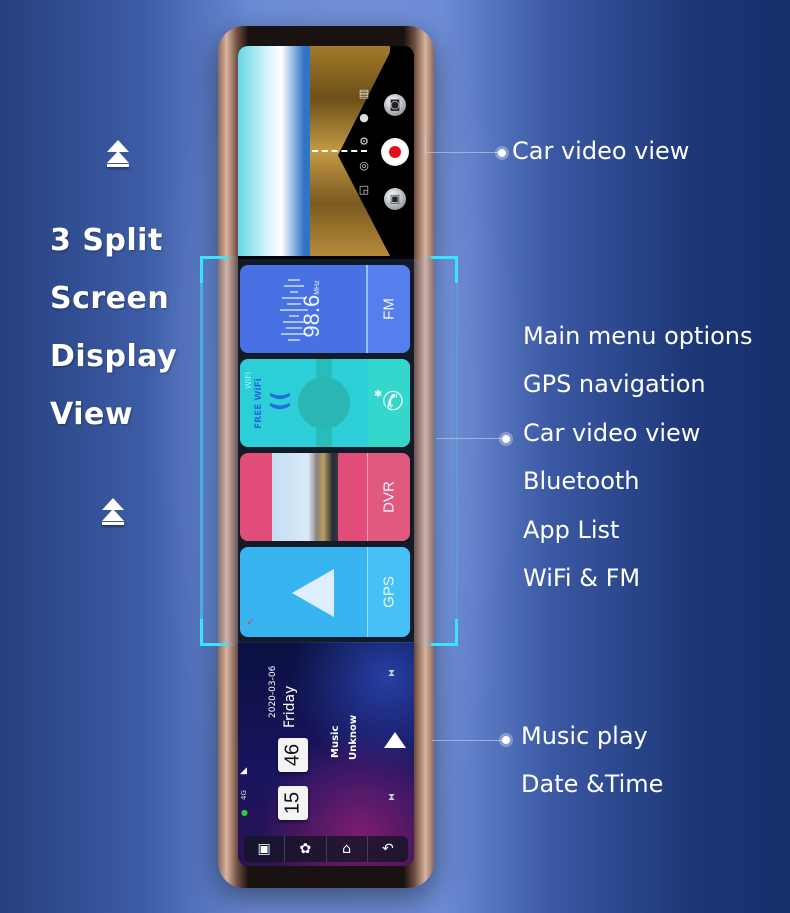 This screenshot has height=913, width=790. I want to click on dvr-button: DVR, so click(388, 497).